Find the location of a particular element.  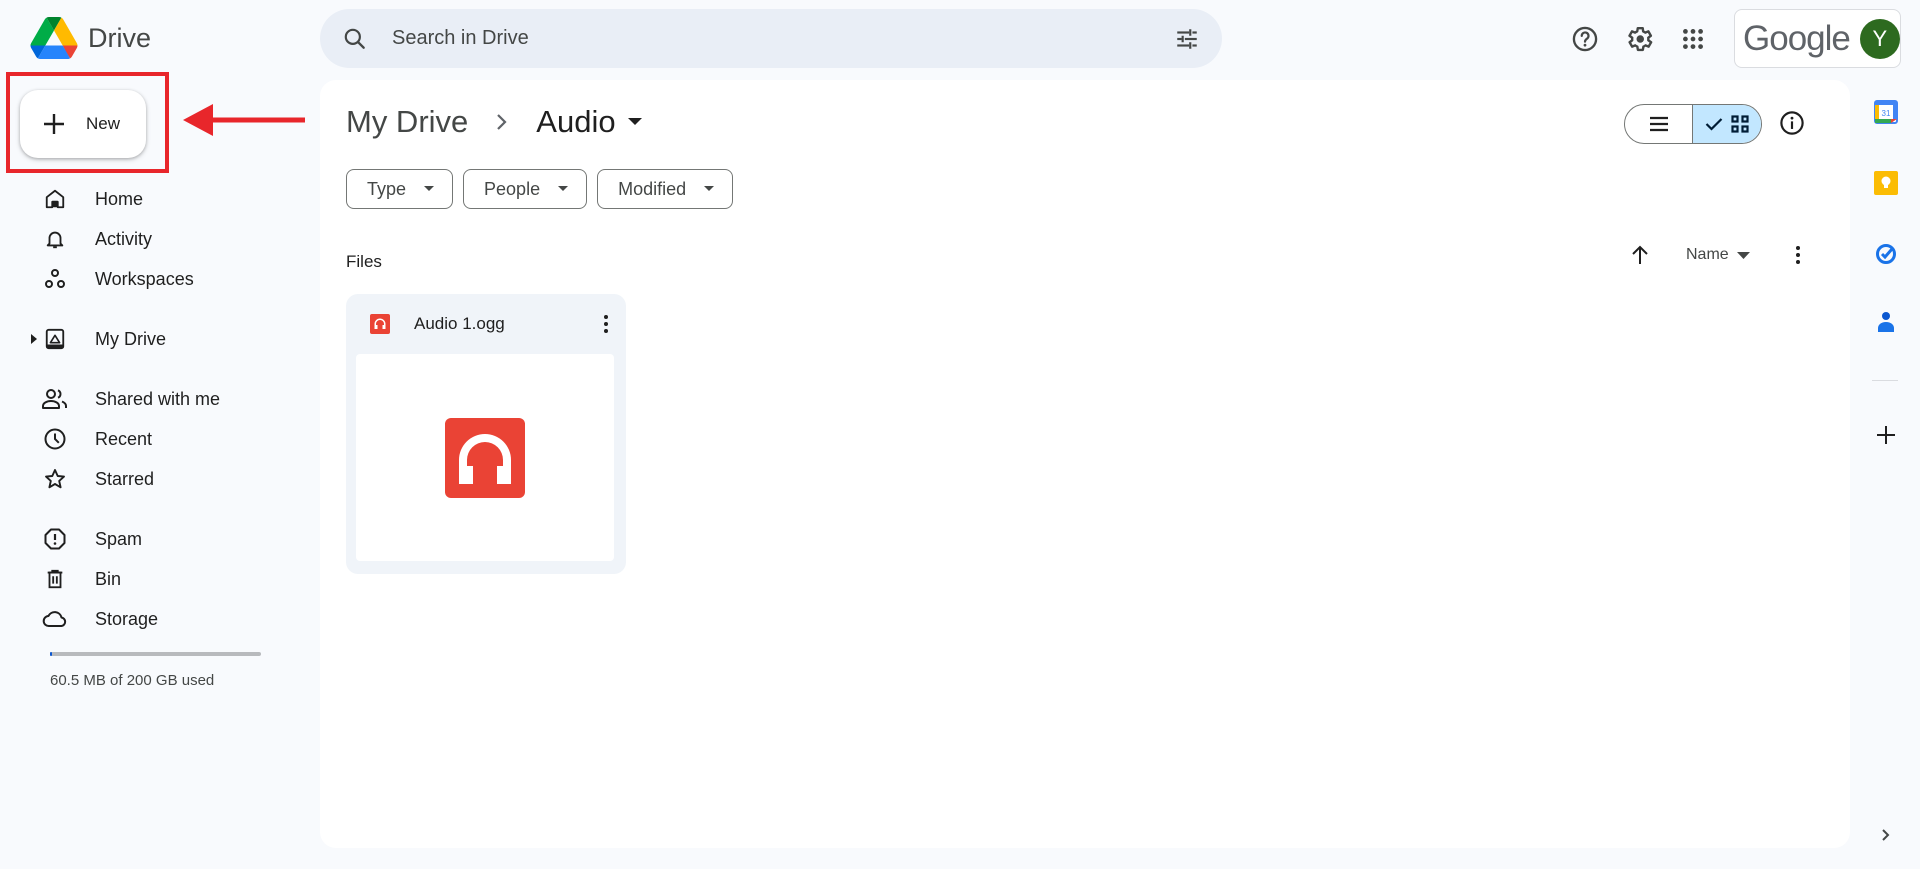

storage-usage-fill is located at coordinates (51, 654).